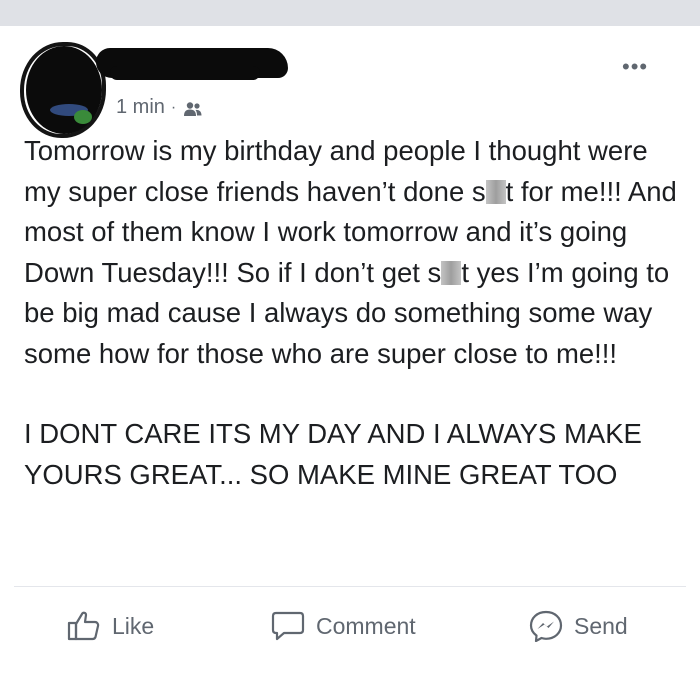  Describe the element at coordinates (635, 67) in the screenshot. I see `more-options-icon: •••` at that location.